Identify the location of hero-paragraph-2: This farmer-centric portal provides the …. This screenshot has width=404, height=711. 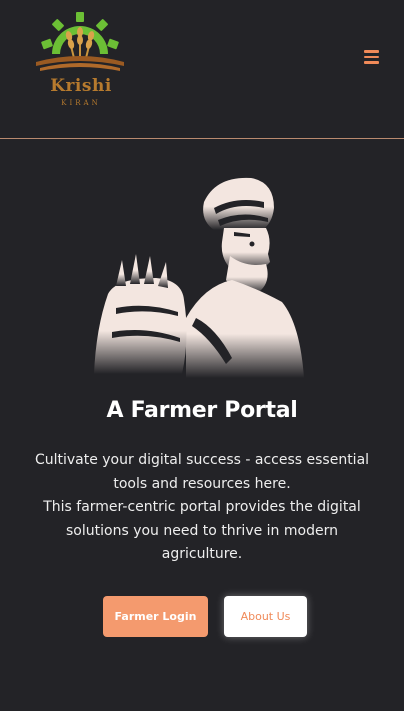
(202, 530).